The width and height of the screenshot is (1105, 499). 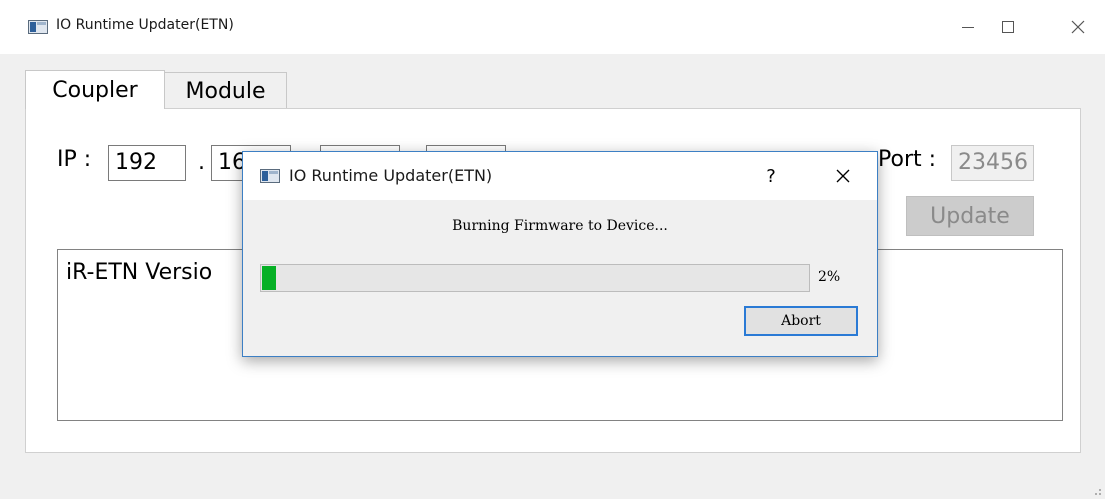 What do you see at coordinates (552, 27) in the screenshot?
I see `title-bar: IO Runtime Updater(ETN)` at bounding box center [552, 27].